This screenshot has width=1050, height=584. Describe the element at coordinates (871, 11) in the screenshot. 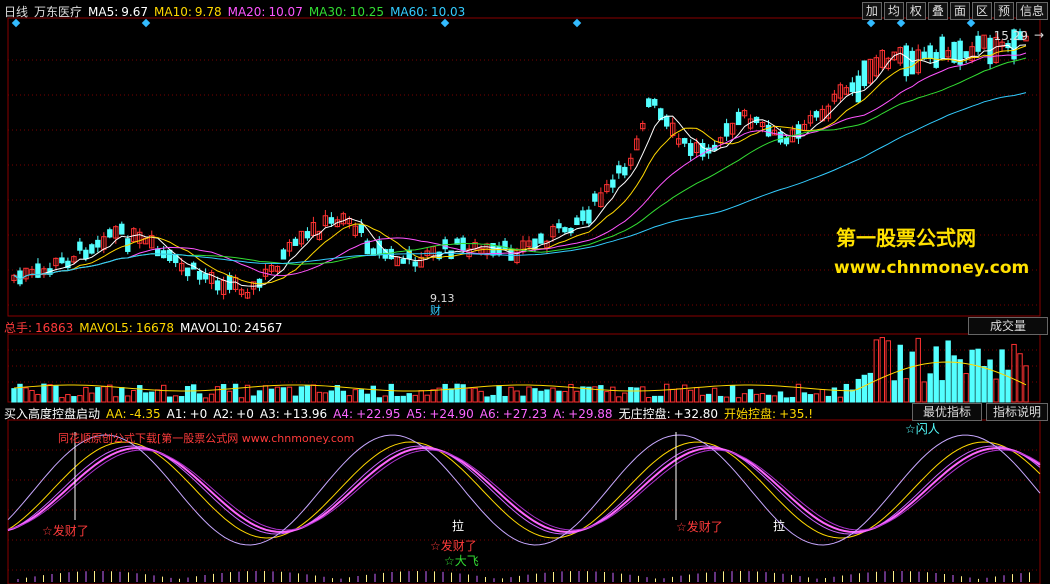

I see `toolbar-button-0: 加` at that location.